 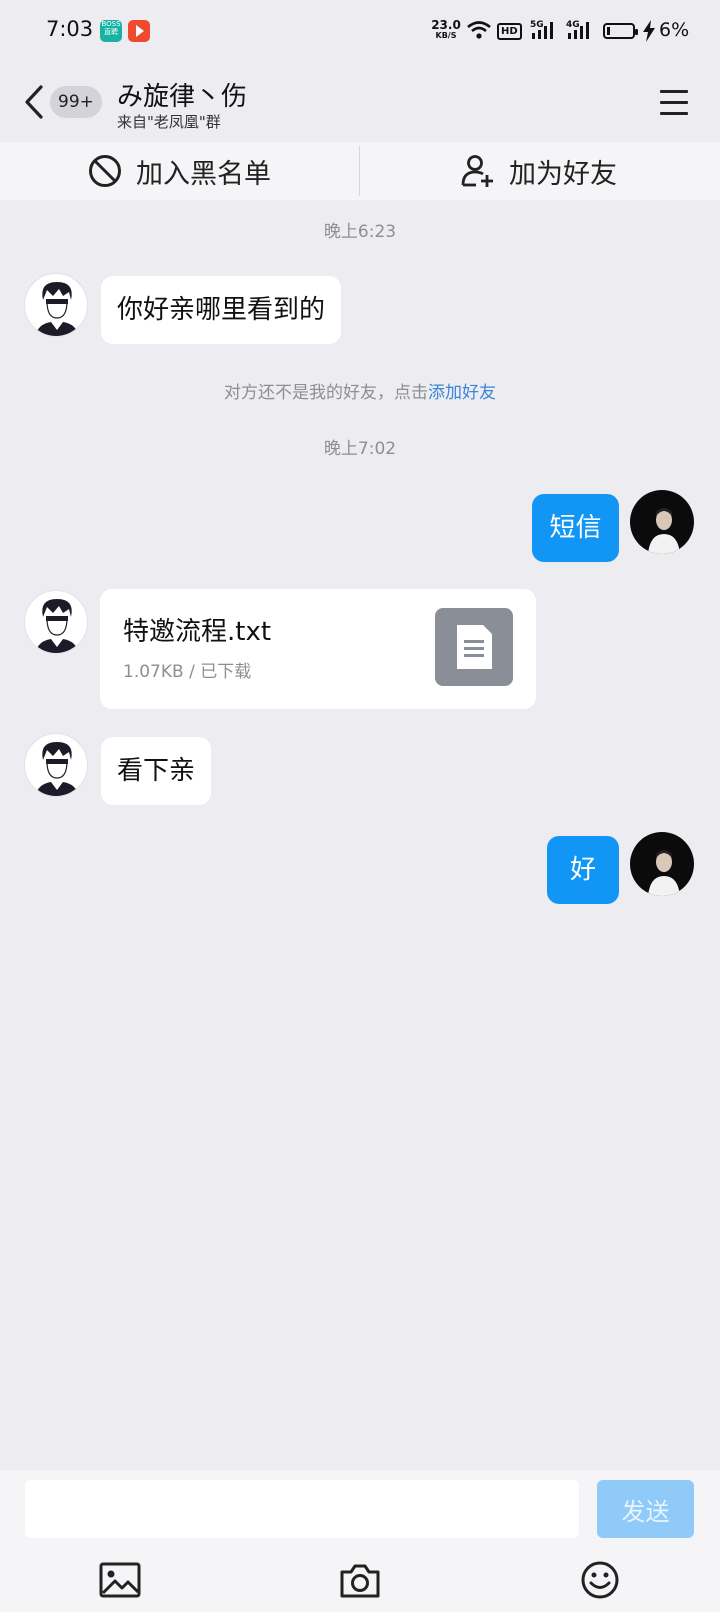 What do you see at coordinates (221, 310) in the screenshot?
I see `message-bubble: 你好亲哪里看到的` at bounding box center [221, 310].